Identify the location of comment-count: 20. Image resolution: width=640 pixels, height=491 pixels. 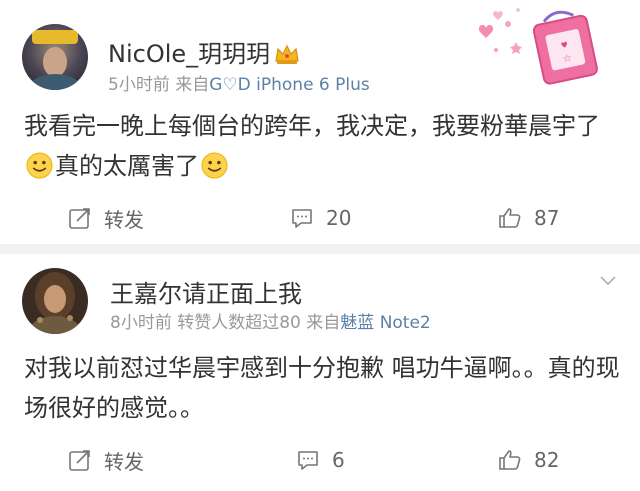
(338, 218).